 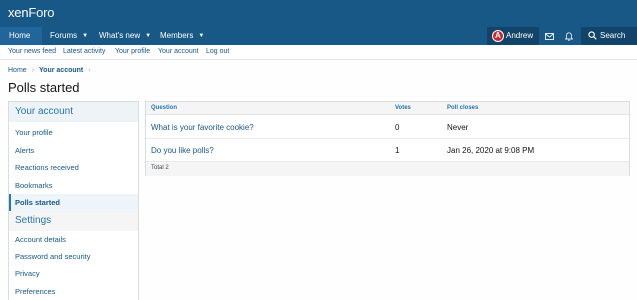 I want to click on sidebar-item-bookmarks: Bookmarks, so click(x=73, y=185).